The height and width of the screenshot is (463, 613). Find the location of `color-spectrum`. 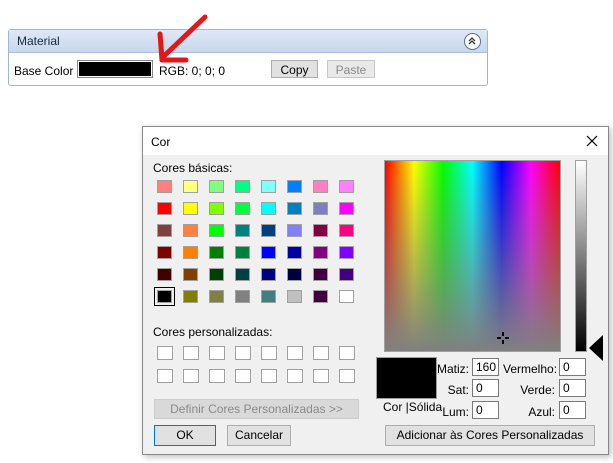

color-spectrum is located at coordinates (472, 256).